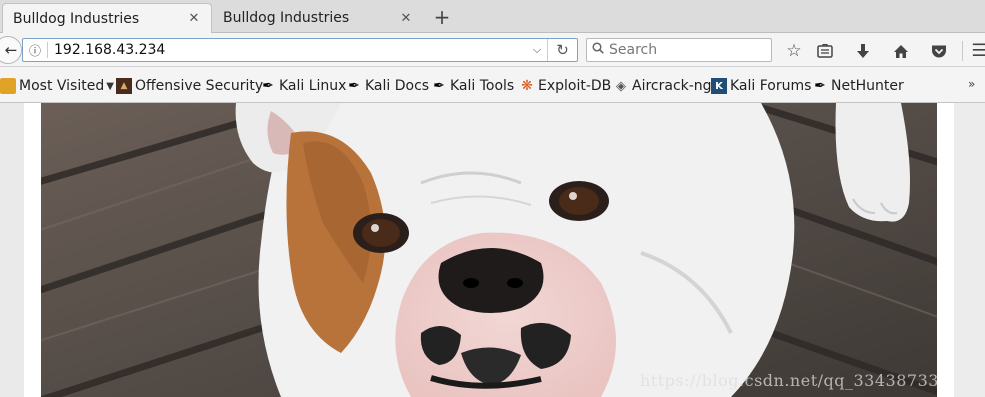 This screenshot has height=397, width=985. I want to click on kali-forums-icon: K, so click(719, 86).